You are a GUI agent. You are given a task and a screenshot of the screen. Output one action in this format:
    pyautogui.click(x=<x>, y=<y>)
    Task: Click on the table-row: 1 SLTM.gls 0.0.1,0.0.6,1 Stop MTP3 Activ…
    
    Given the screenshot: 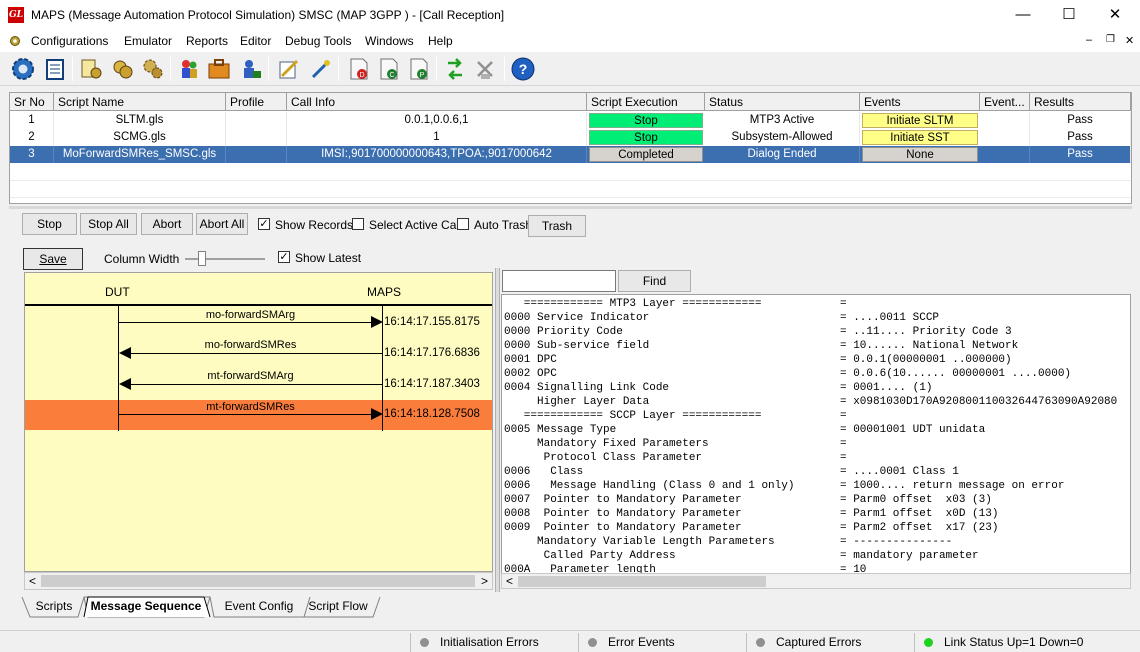 What is the action you would take?
    pyautogui.click(x=570, y=120)
    